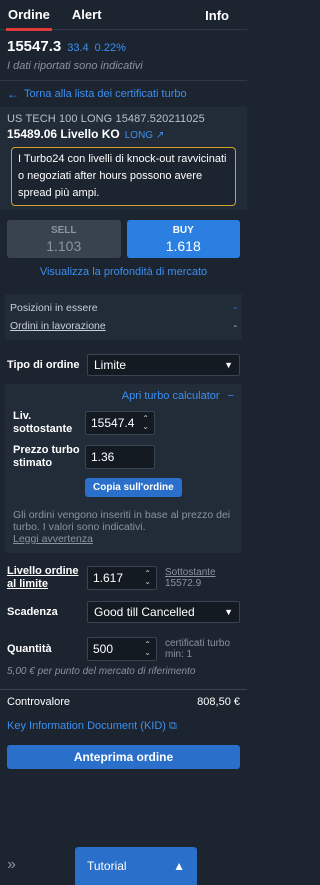  Describe the element at coordinates (110, 365) in the screenshot. I see `order-type-value: Limite` at that location.